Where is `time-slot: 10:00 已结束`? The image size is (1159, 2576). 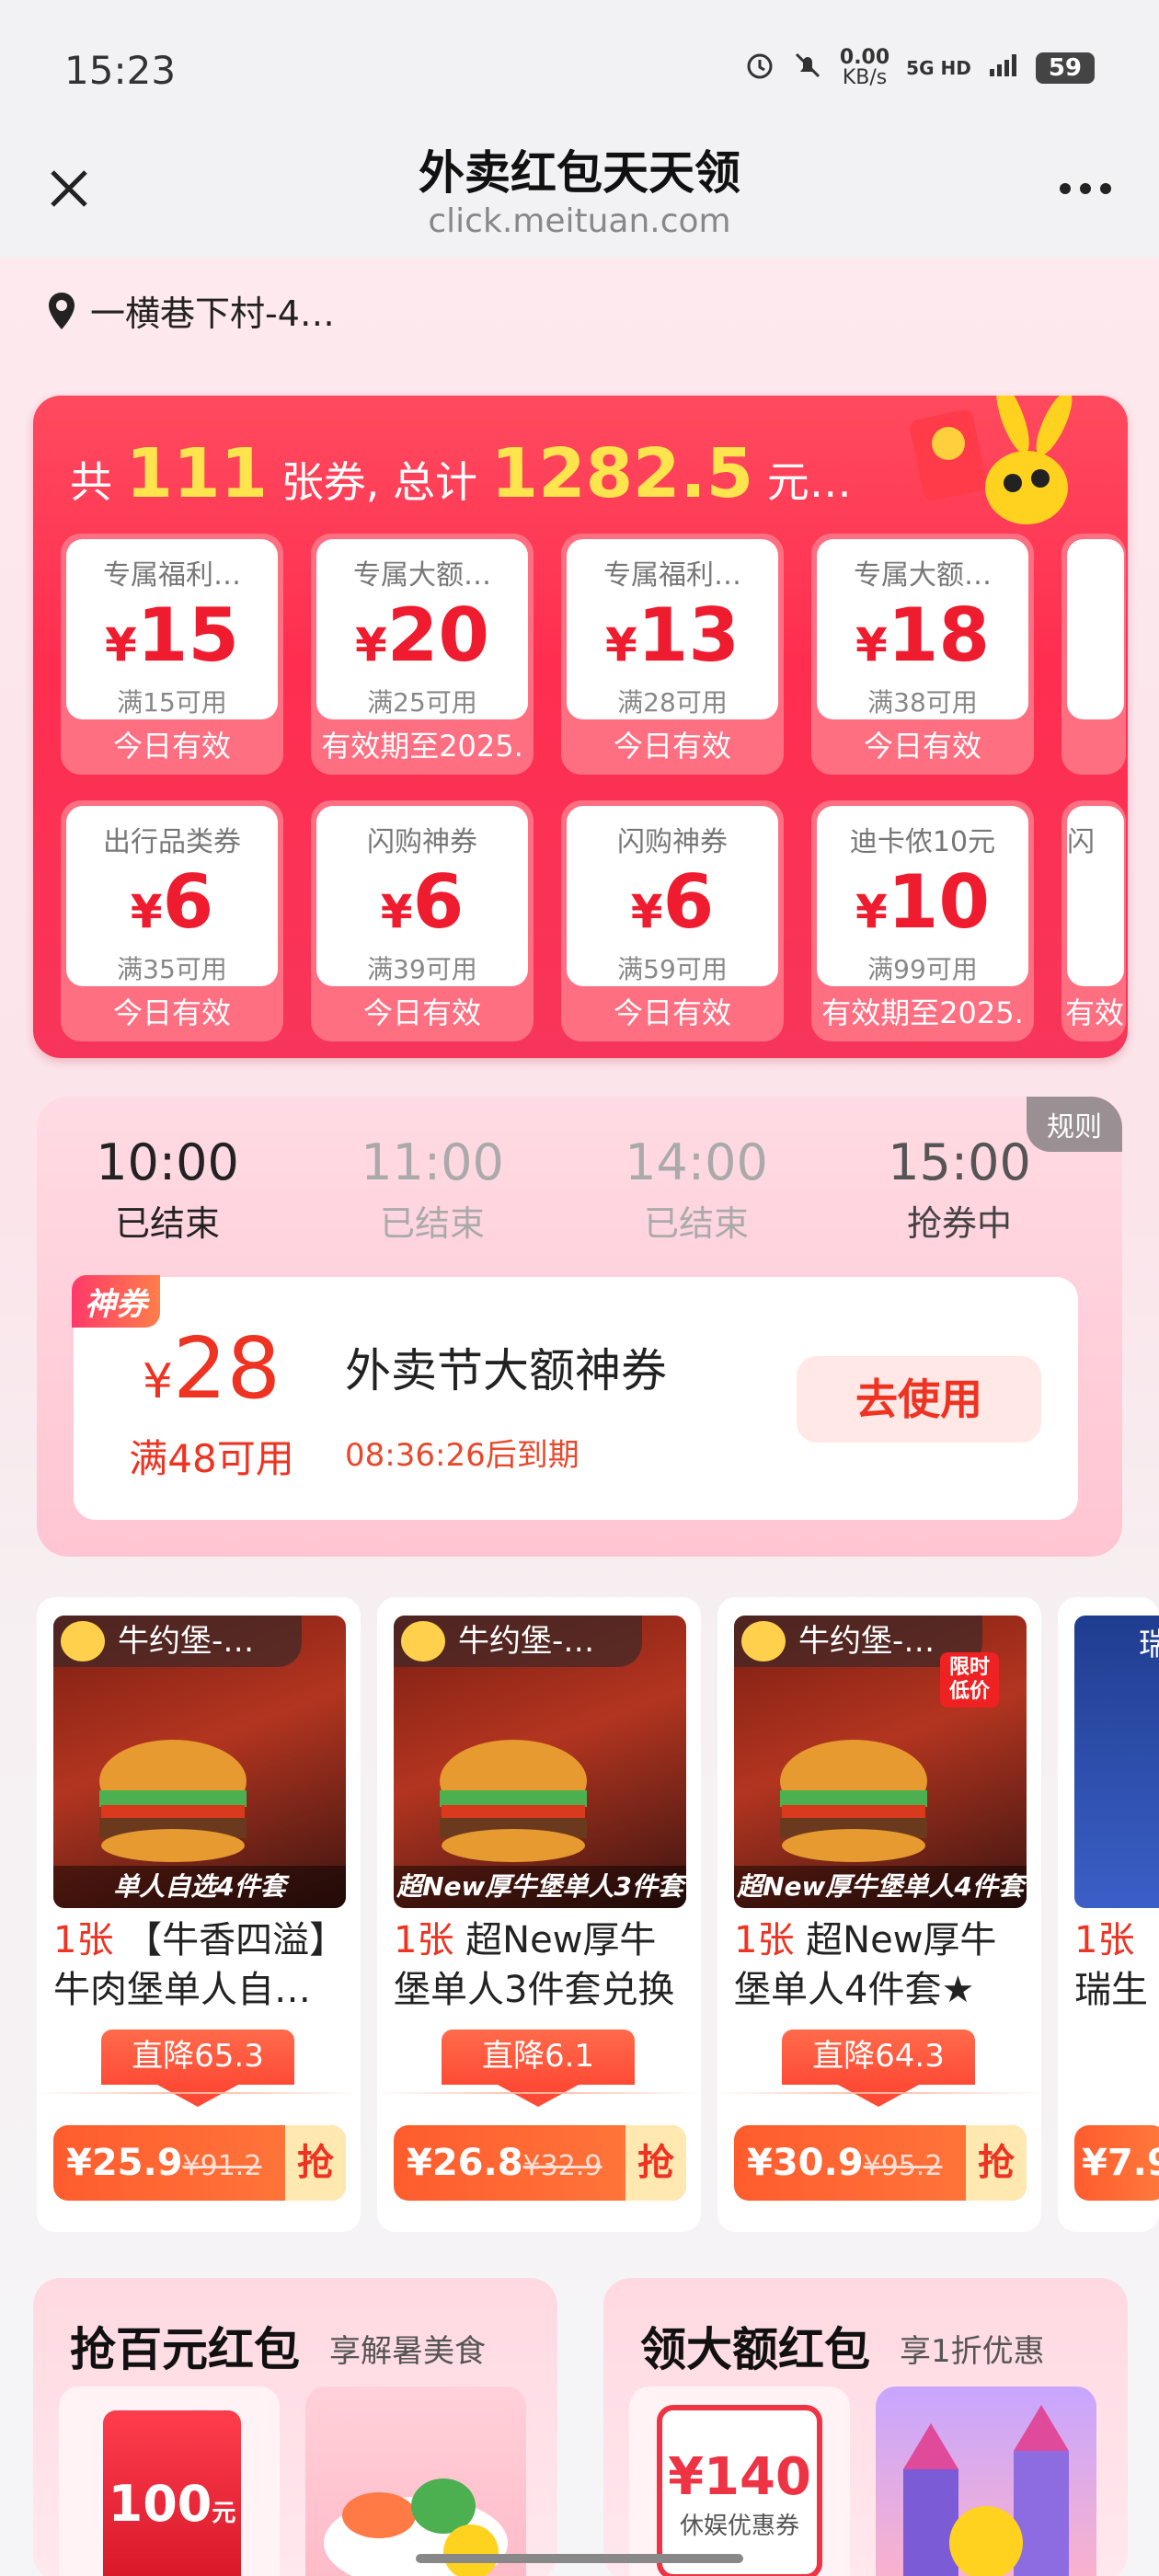 time-slot: 10:00 已结束 is located at coordinates (167, 1189).